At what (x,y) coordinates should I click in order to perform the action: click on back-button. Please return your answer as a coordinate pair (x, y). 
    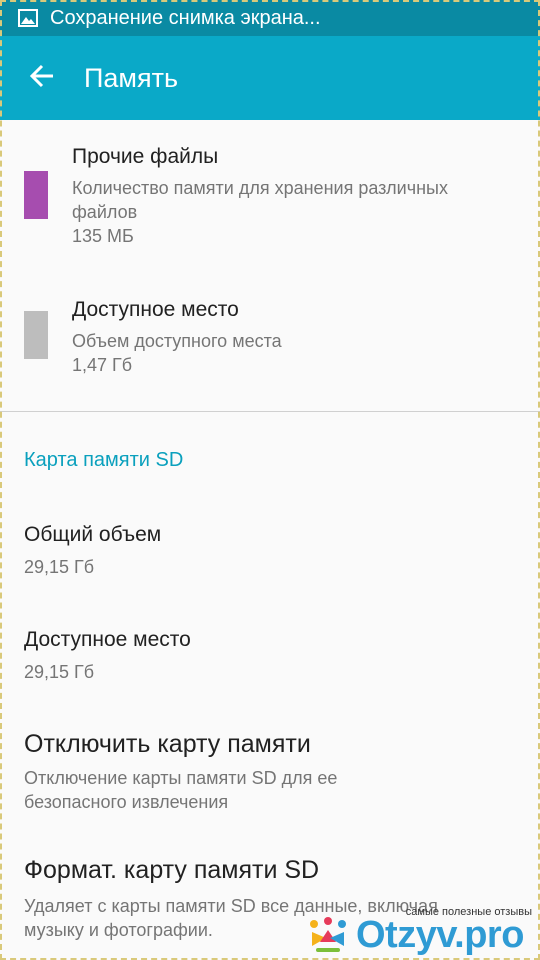
    Looking at the image, I should click on (42, 78).